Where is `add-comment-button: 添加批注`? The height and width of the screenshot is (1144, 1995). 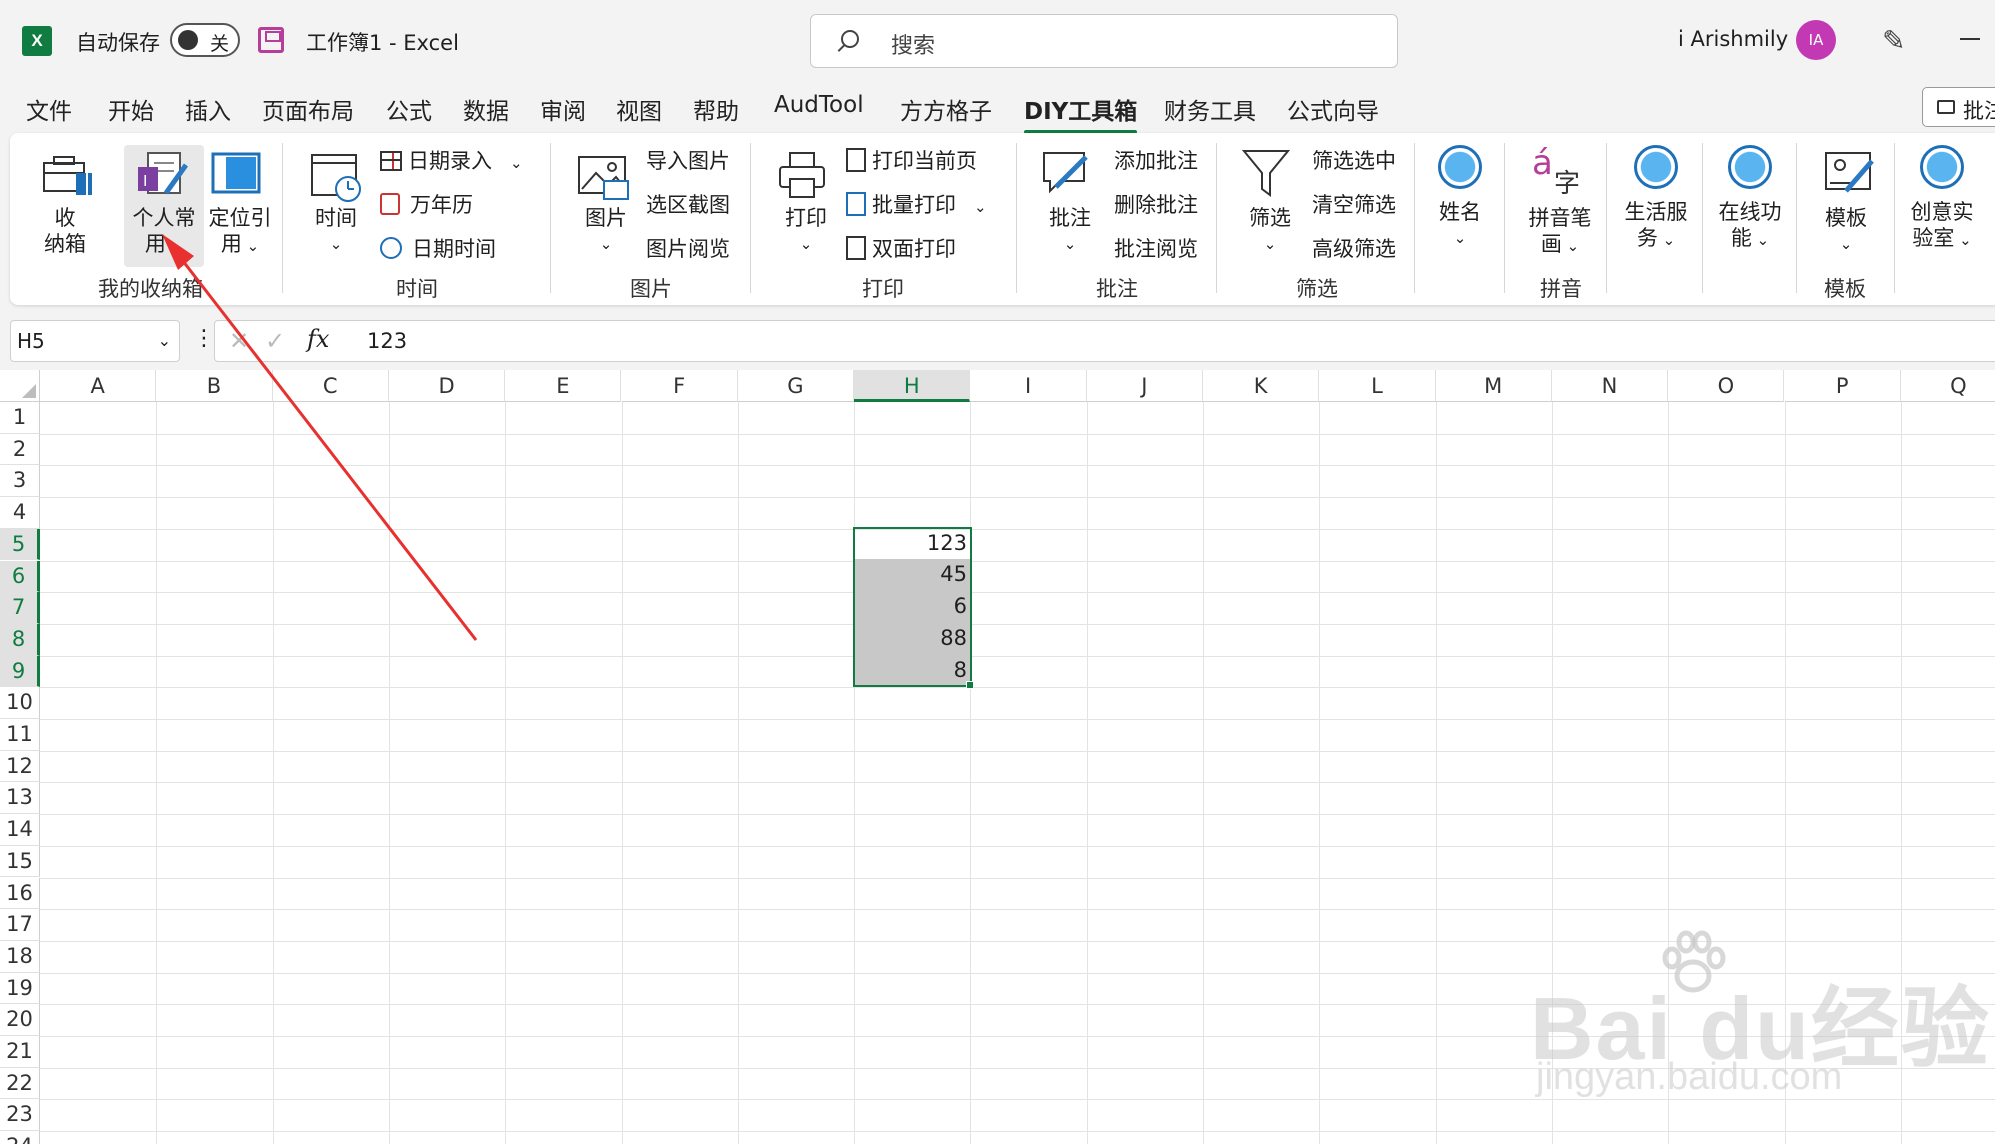 add-comment-button: 添加批注 is located at coordinates (1156, 160).